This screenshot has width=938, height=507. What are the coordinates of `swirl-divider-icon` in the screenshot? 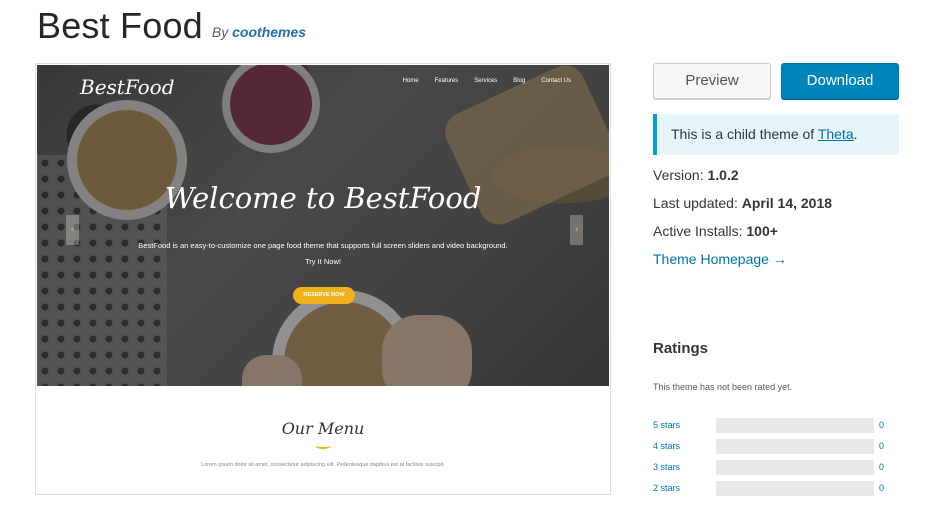 It's located at (323, 445).